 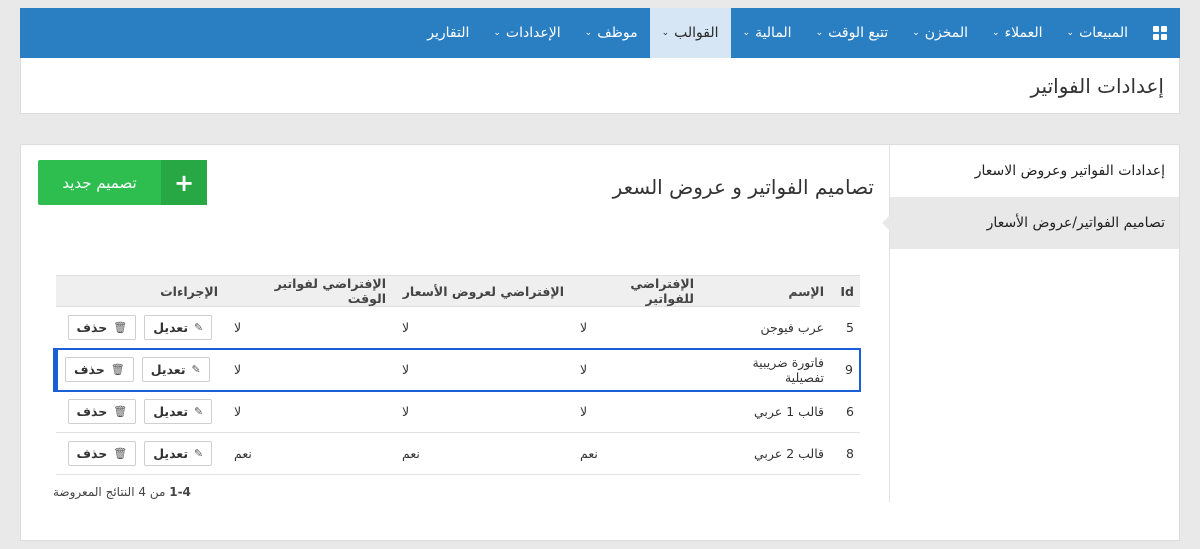 I want to click on nav-label: التقارير, so click(x=448, y=33).